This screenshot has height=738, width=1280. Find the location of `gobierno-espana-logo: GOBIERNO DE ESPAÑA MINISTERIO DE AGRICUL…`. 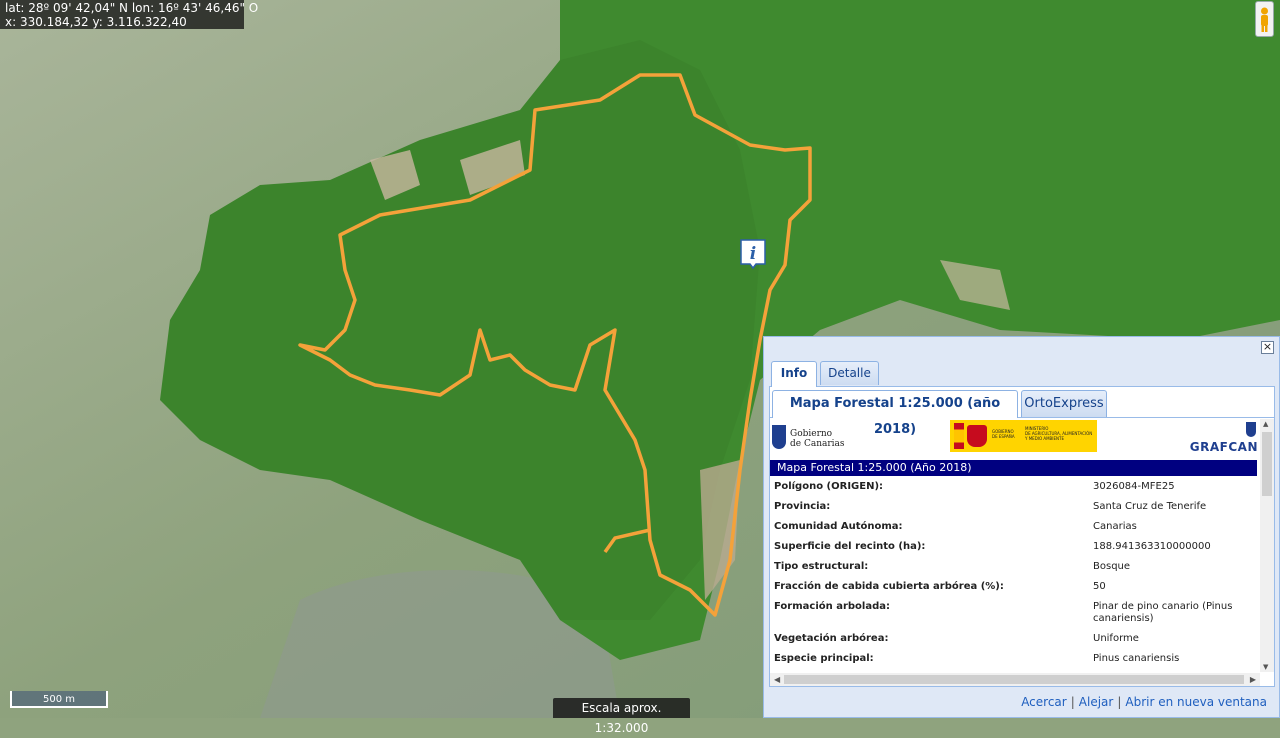

gobierno-espana-logo: GOBIERNO DE ESPAÑA MINISTERIO DE AGRICUL… is located at coordinates (1023, 436).